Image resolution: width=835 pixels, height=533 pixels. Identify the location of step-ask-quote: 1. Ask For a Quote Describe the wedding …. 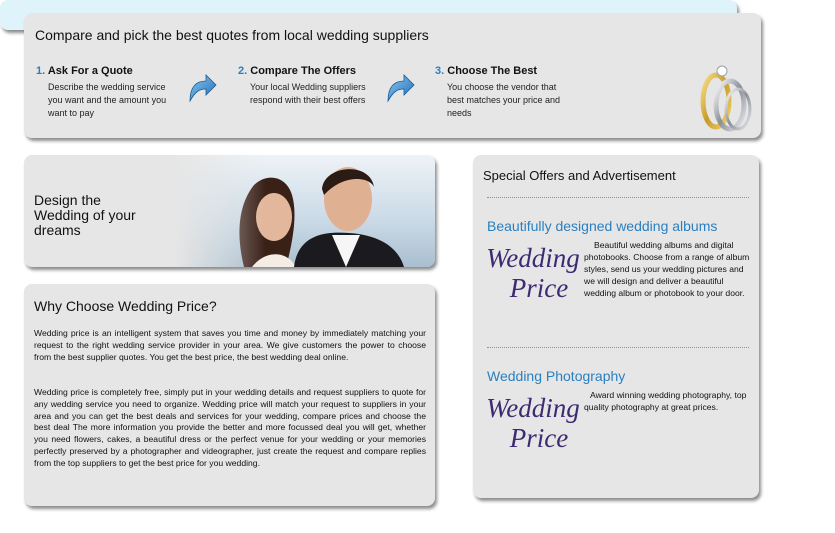
(106, 92).